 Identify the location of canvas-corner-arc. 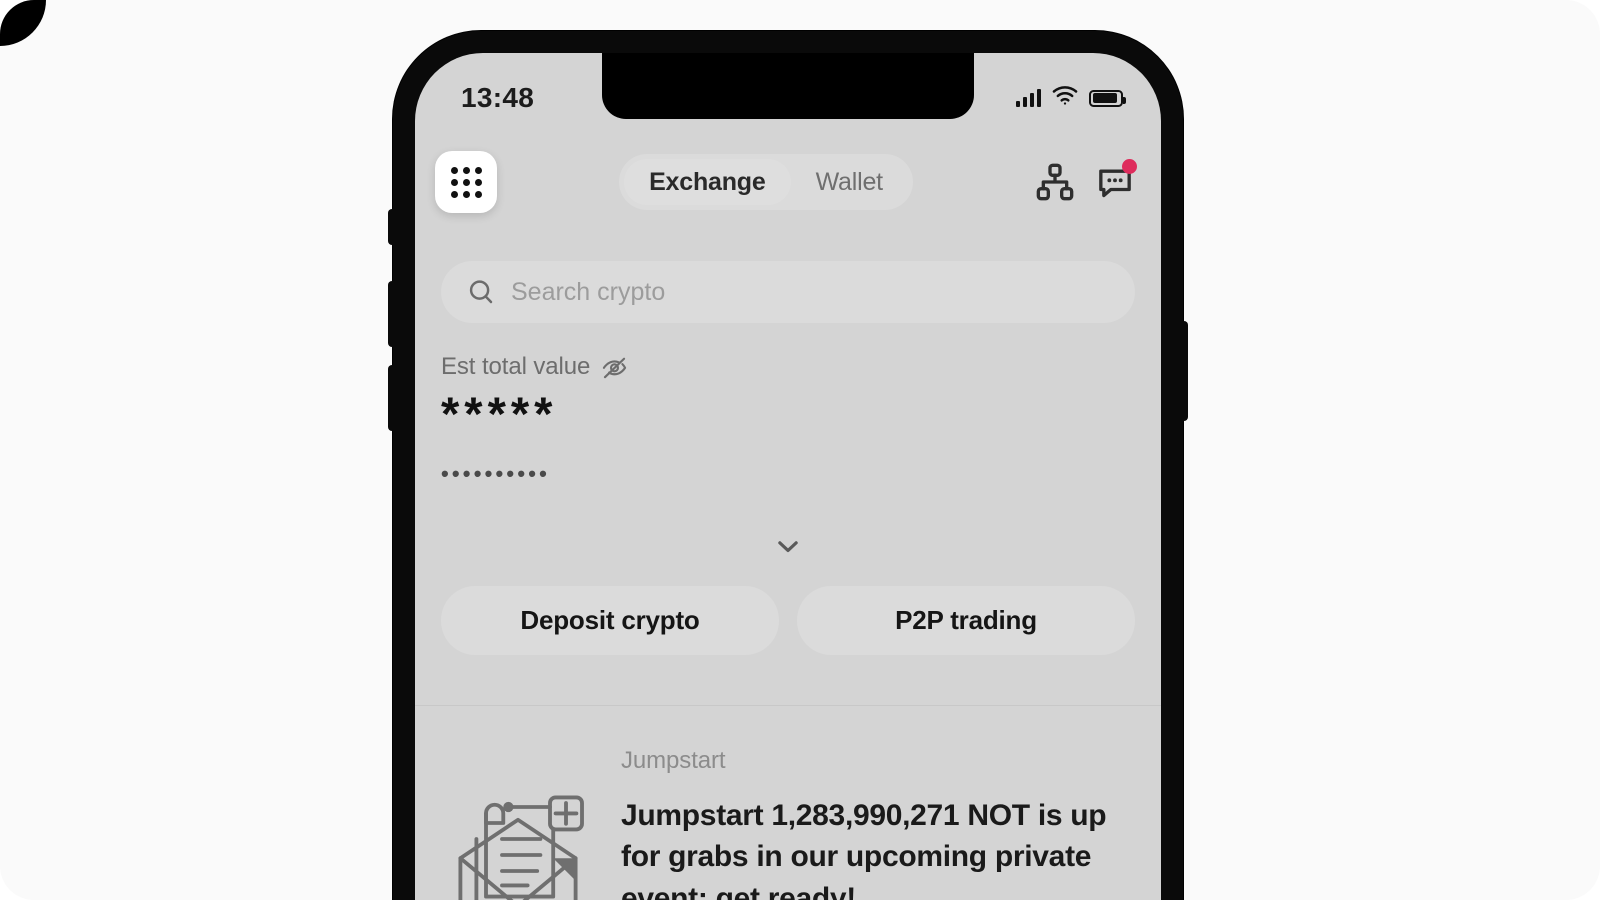
(23, 23).